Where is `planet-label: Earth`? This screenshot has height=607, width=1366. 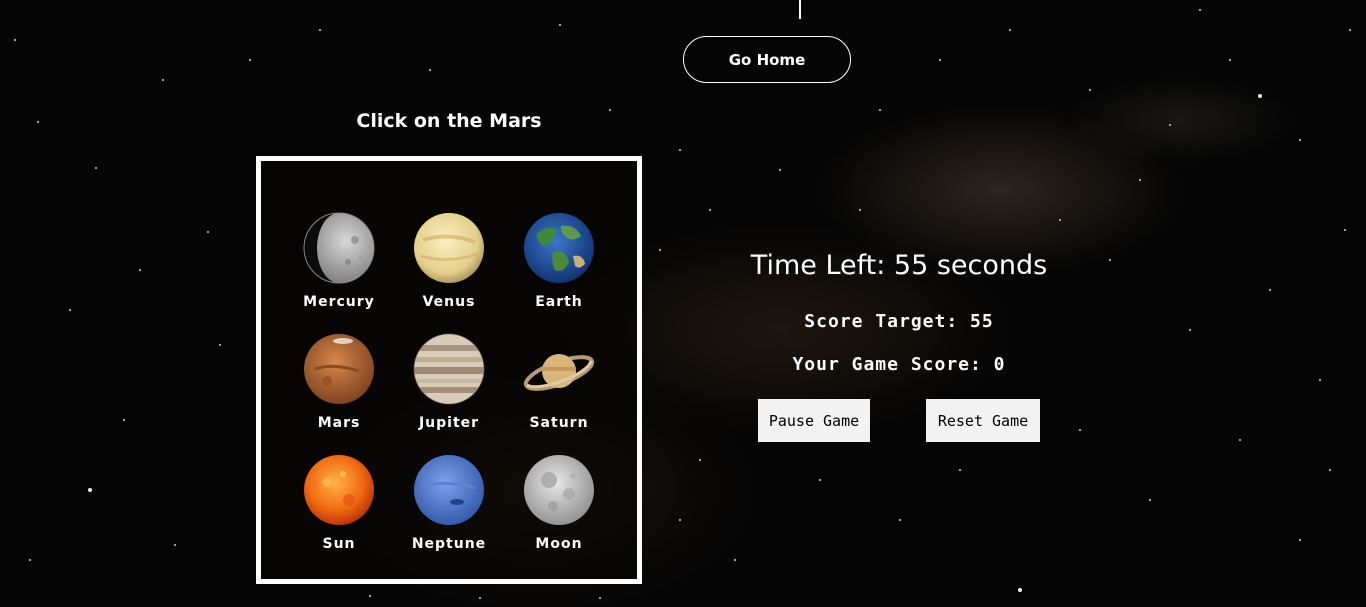
planet-label: Earth is located at coordinates (559, 302).